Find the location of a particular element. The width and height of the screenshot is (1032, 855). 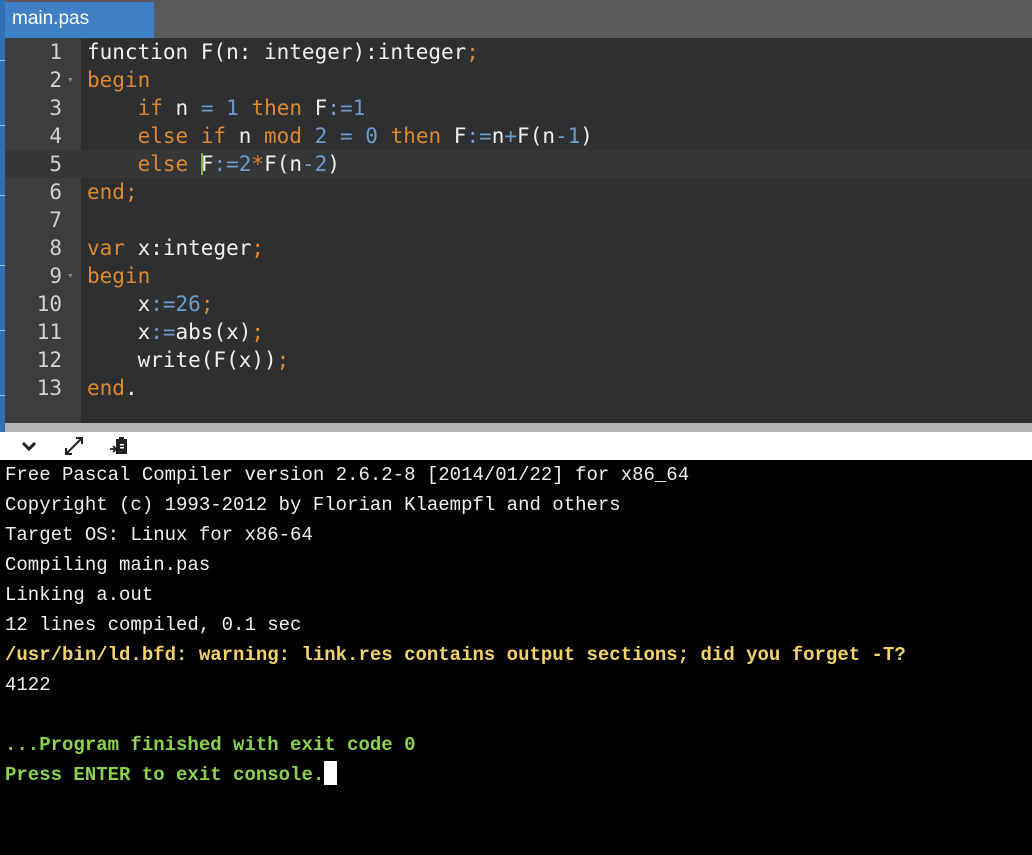

code-text: x:=abs(x); is located at coordinates (175, 332).